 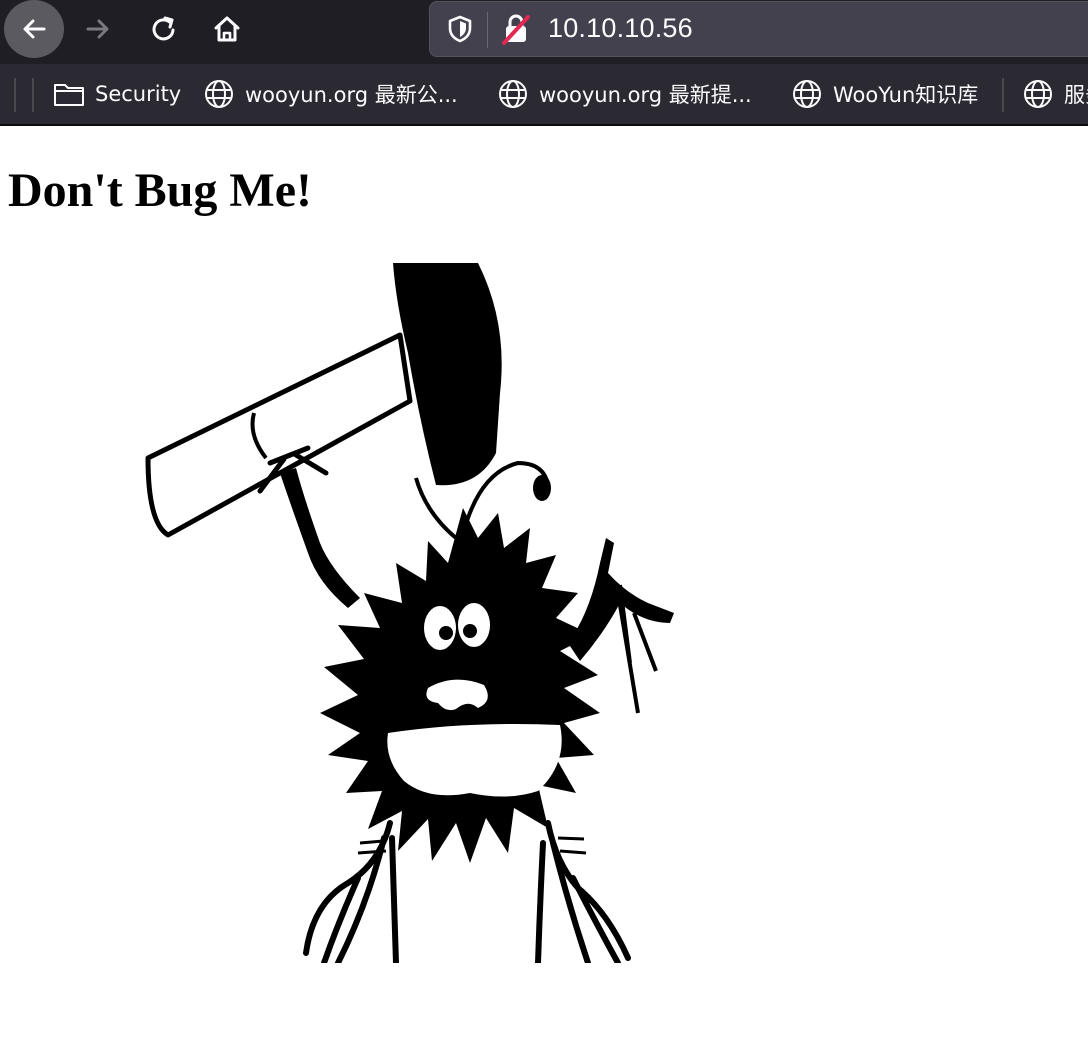 I want to click on home-button, so click(x=227, y=29).